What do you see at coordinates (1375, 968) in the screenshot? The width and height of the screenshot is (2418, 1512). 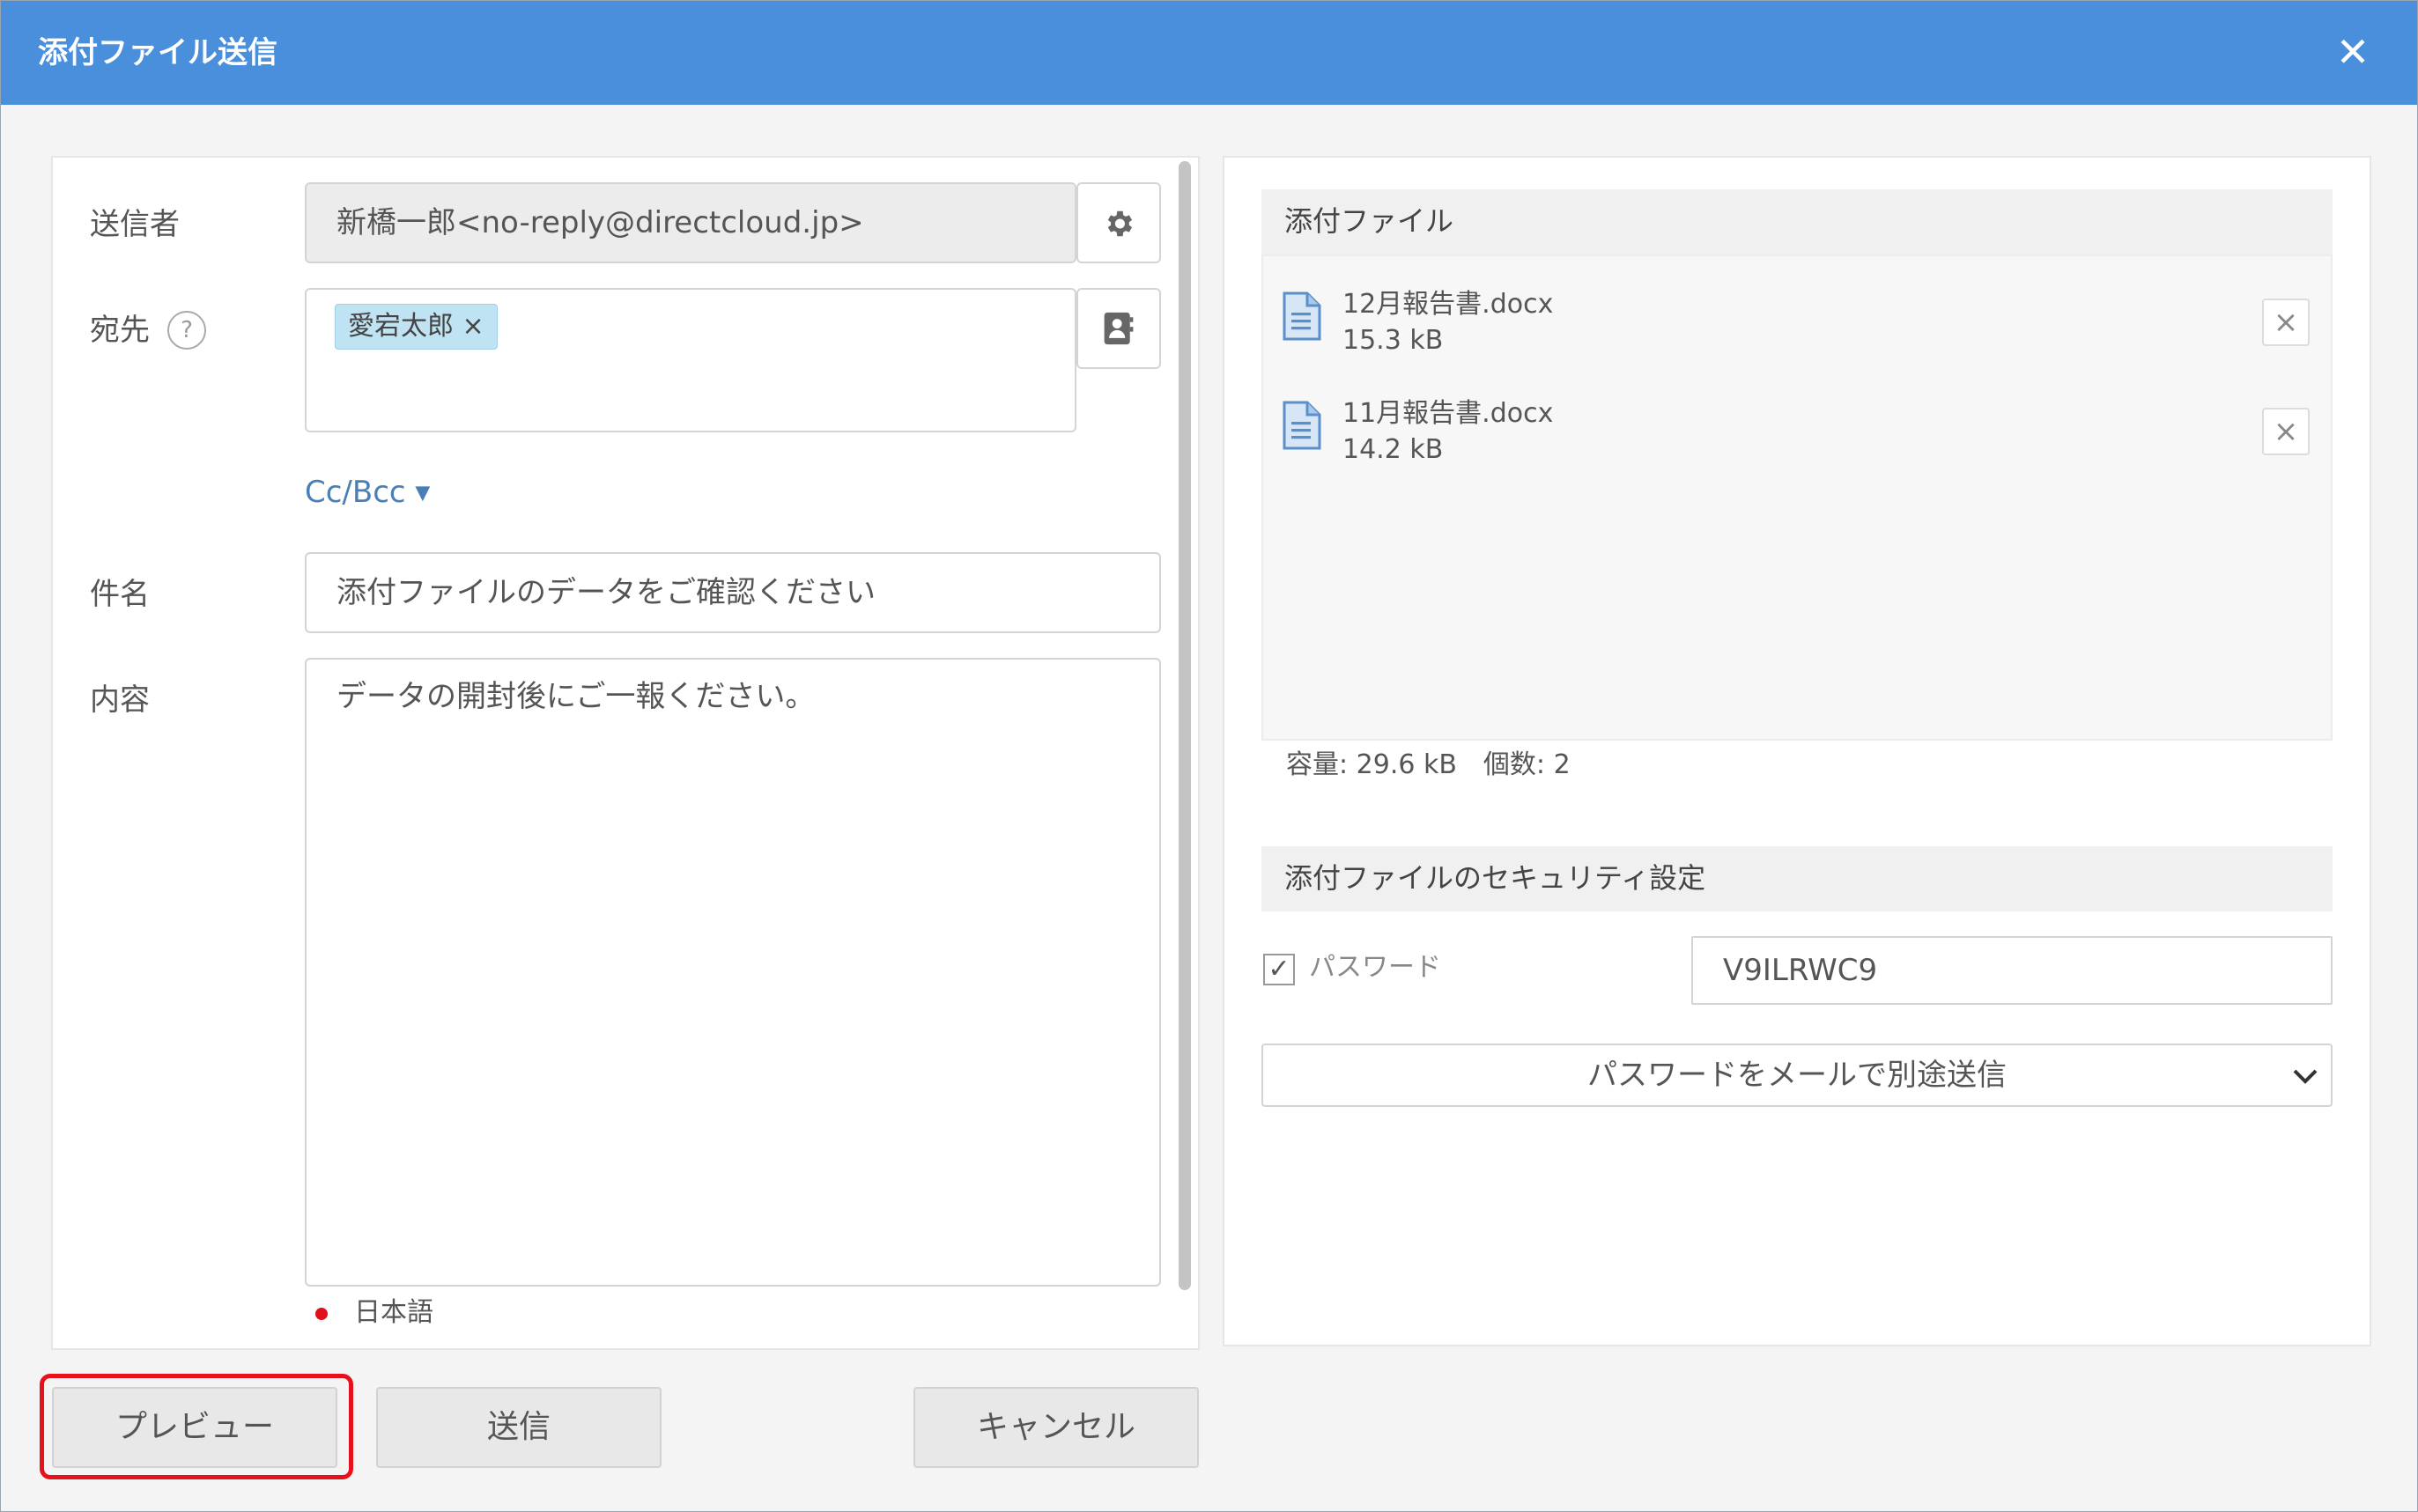 I see `password-label: パスワード` at bounding box center [1375, 968].